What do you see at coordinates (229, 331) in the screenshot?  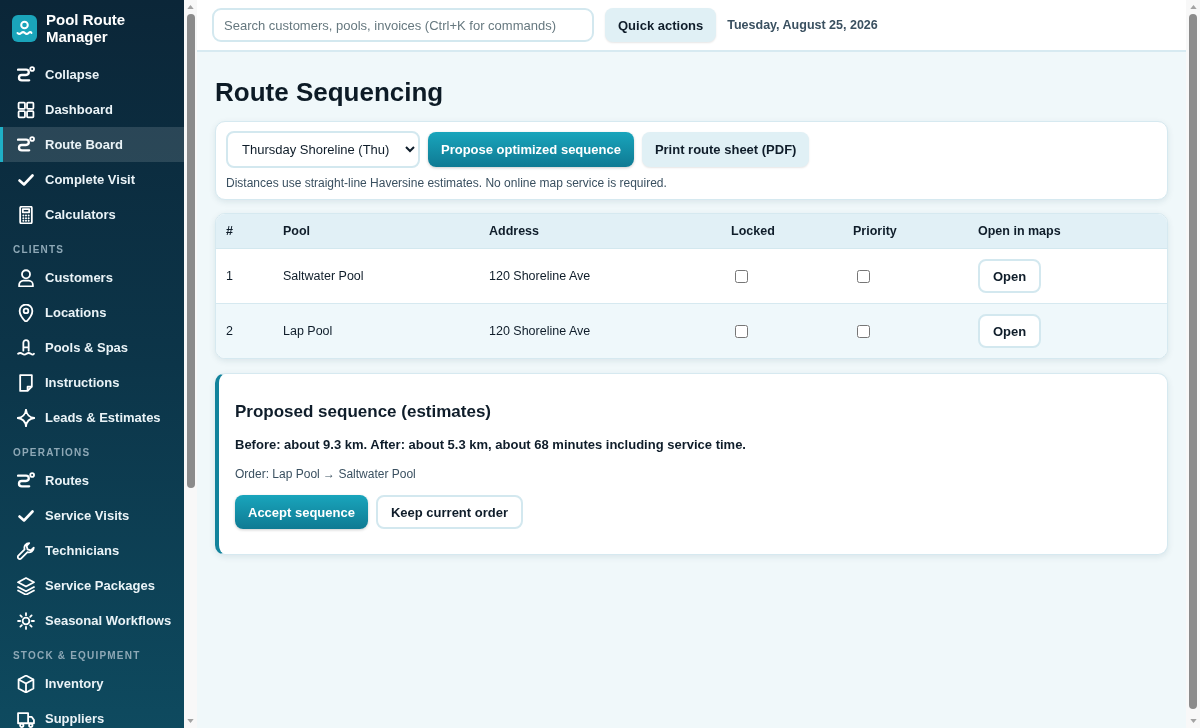 I see `table-cell-text: 2` at bounding box center [229, 331].